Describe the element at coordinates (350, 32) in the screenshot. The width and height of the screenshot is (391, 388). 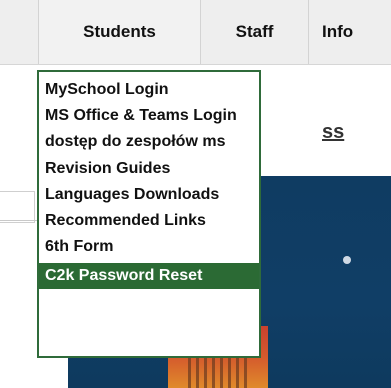
I see `nav-tab-info: Info` at that location.